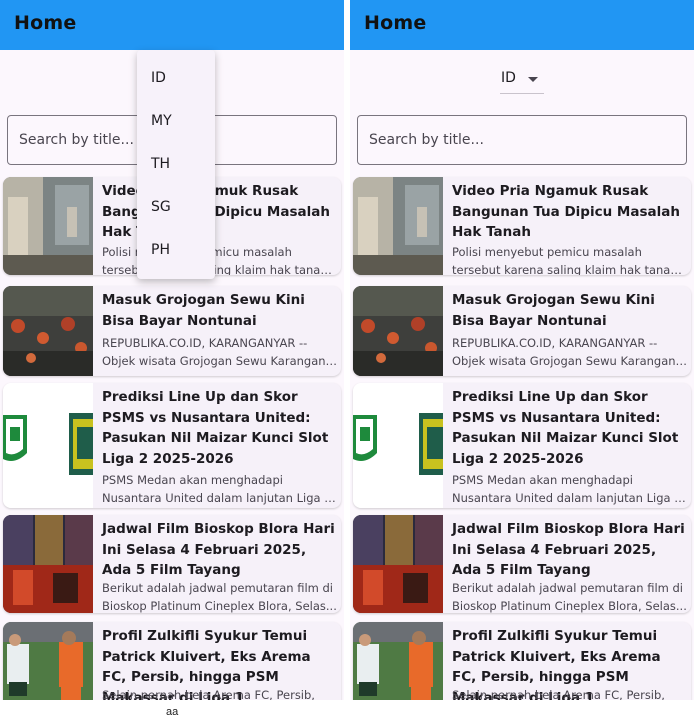 The image size is (694, 721). I want to click on country-dropdown: ID, so click(522, 80).